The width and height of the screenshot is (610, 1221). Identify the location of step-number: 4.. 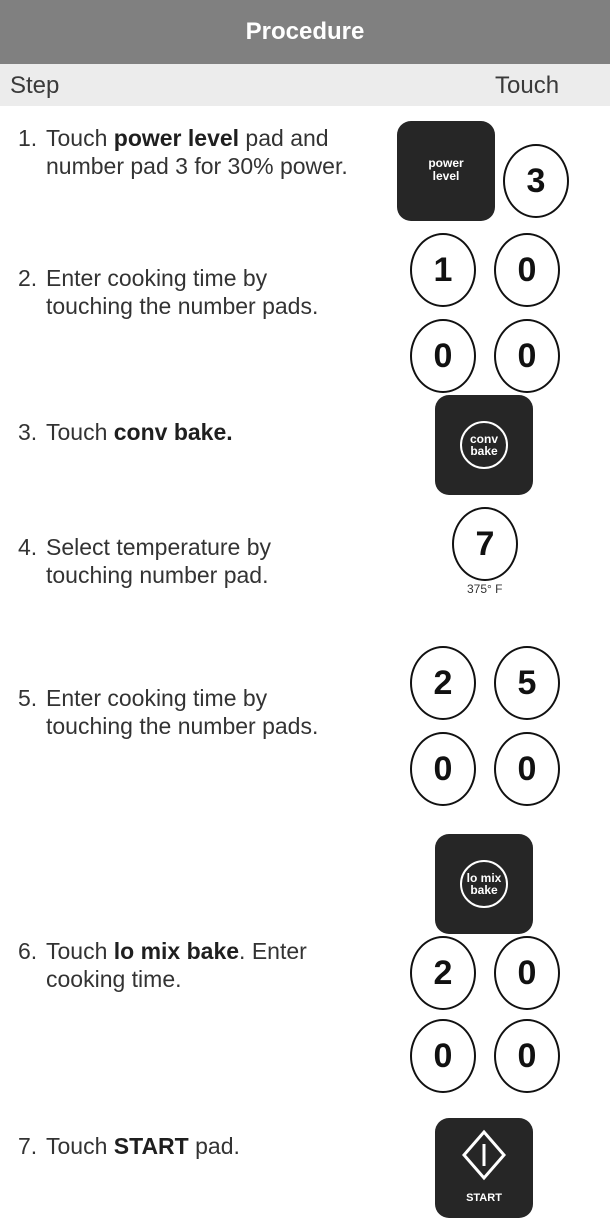
(28, 547).